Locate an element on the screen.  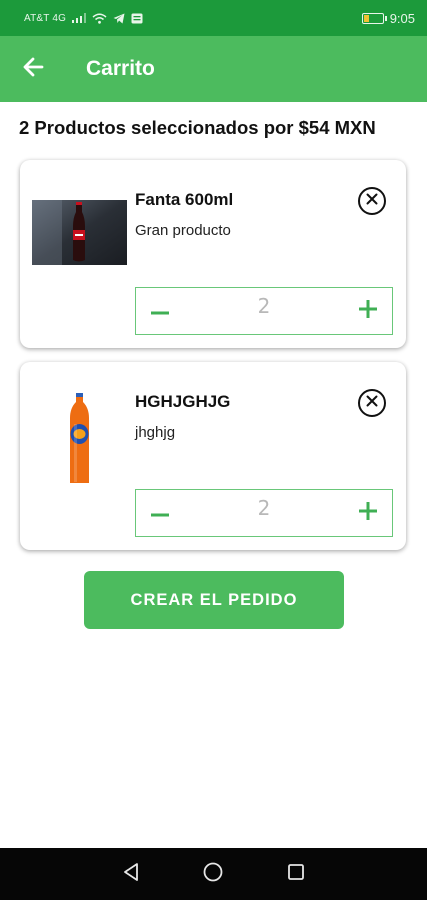
status-left: AT&T 4G is located at coordinates (83, 18).